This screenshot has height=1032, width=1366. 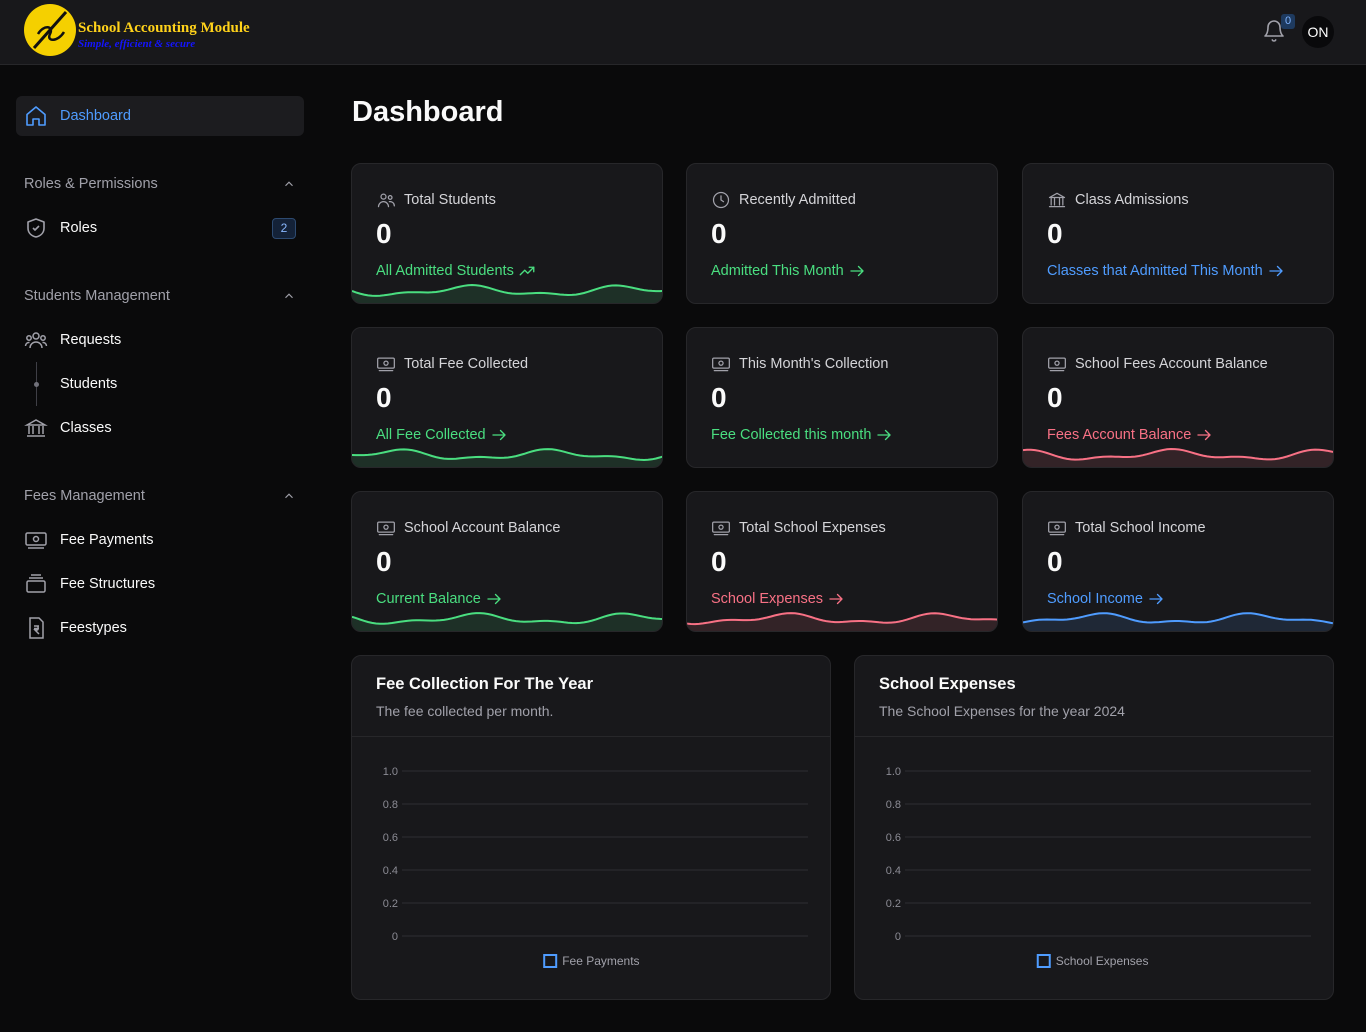 I want to click on stat-card-title: Total School Income, so click(x=1140, y=528).